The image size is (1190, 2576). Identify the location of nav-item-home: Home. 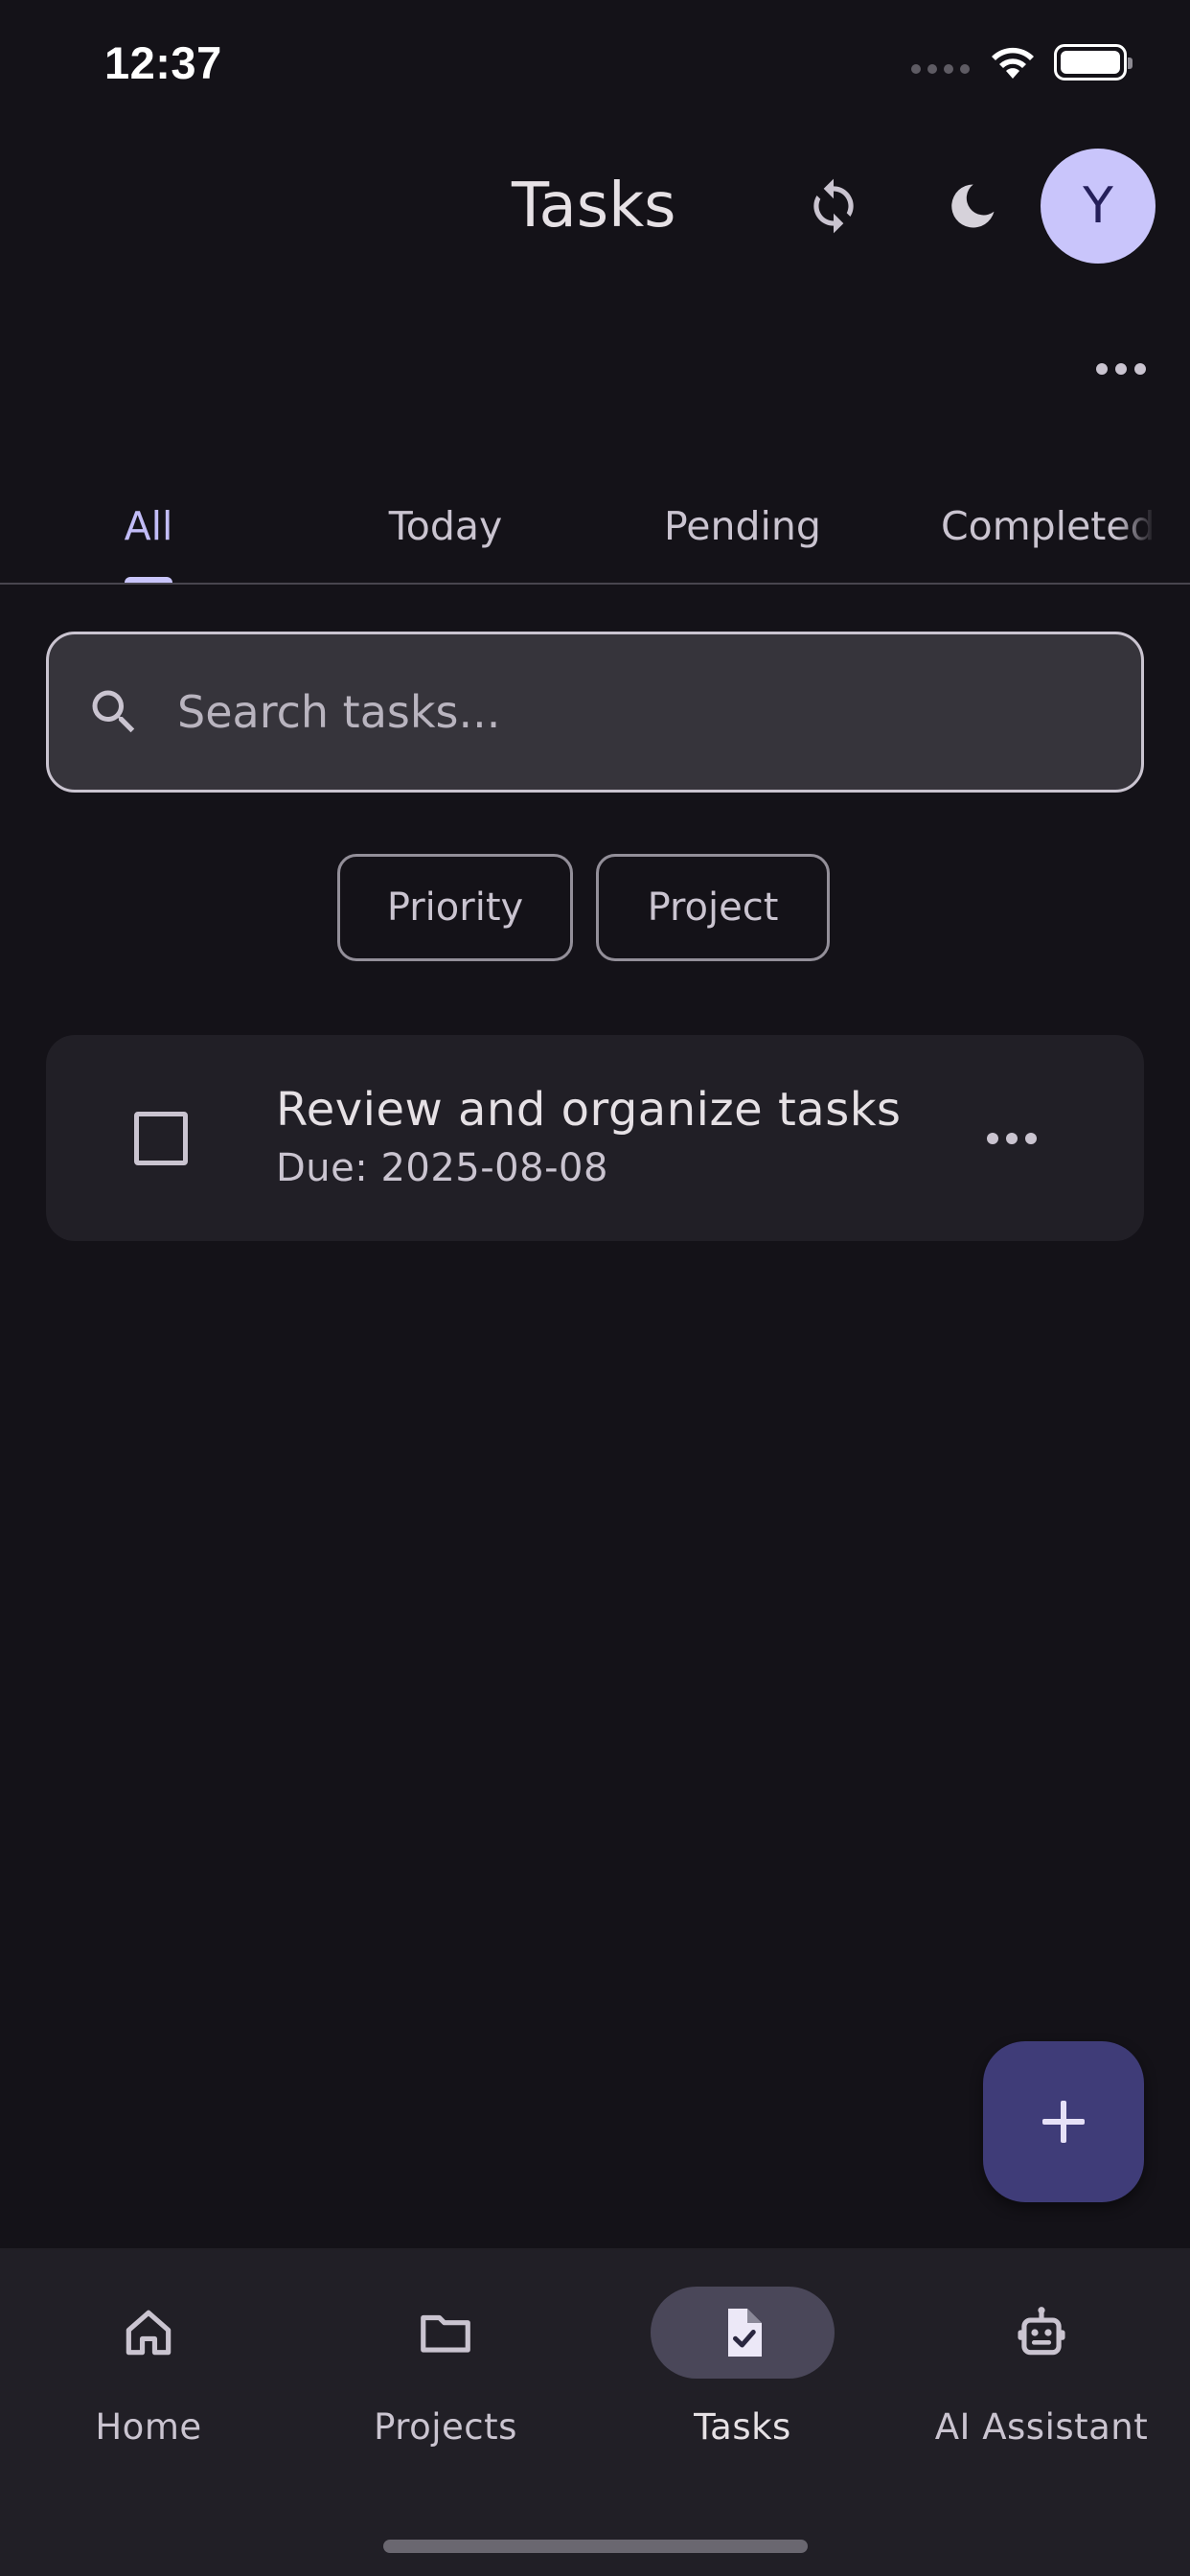
(148, 2373).